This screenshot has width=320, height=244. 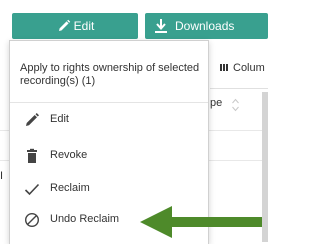 I want to click on columns-button-label: Colum, so click(x=249, y=68).